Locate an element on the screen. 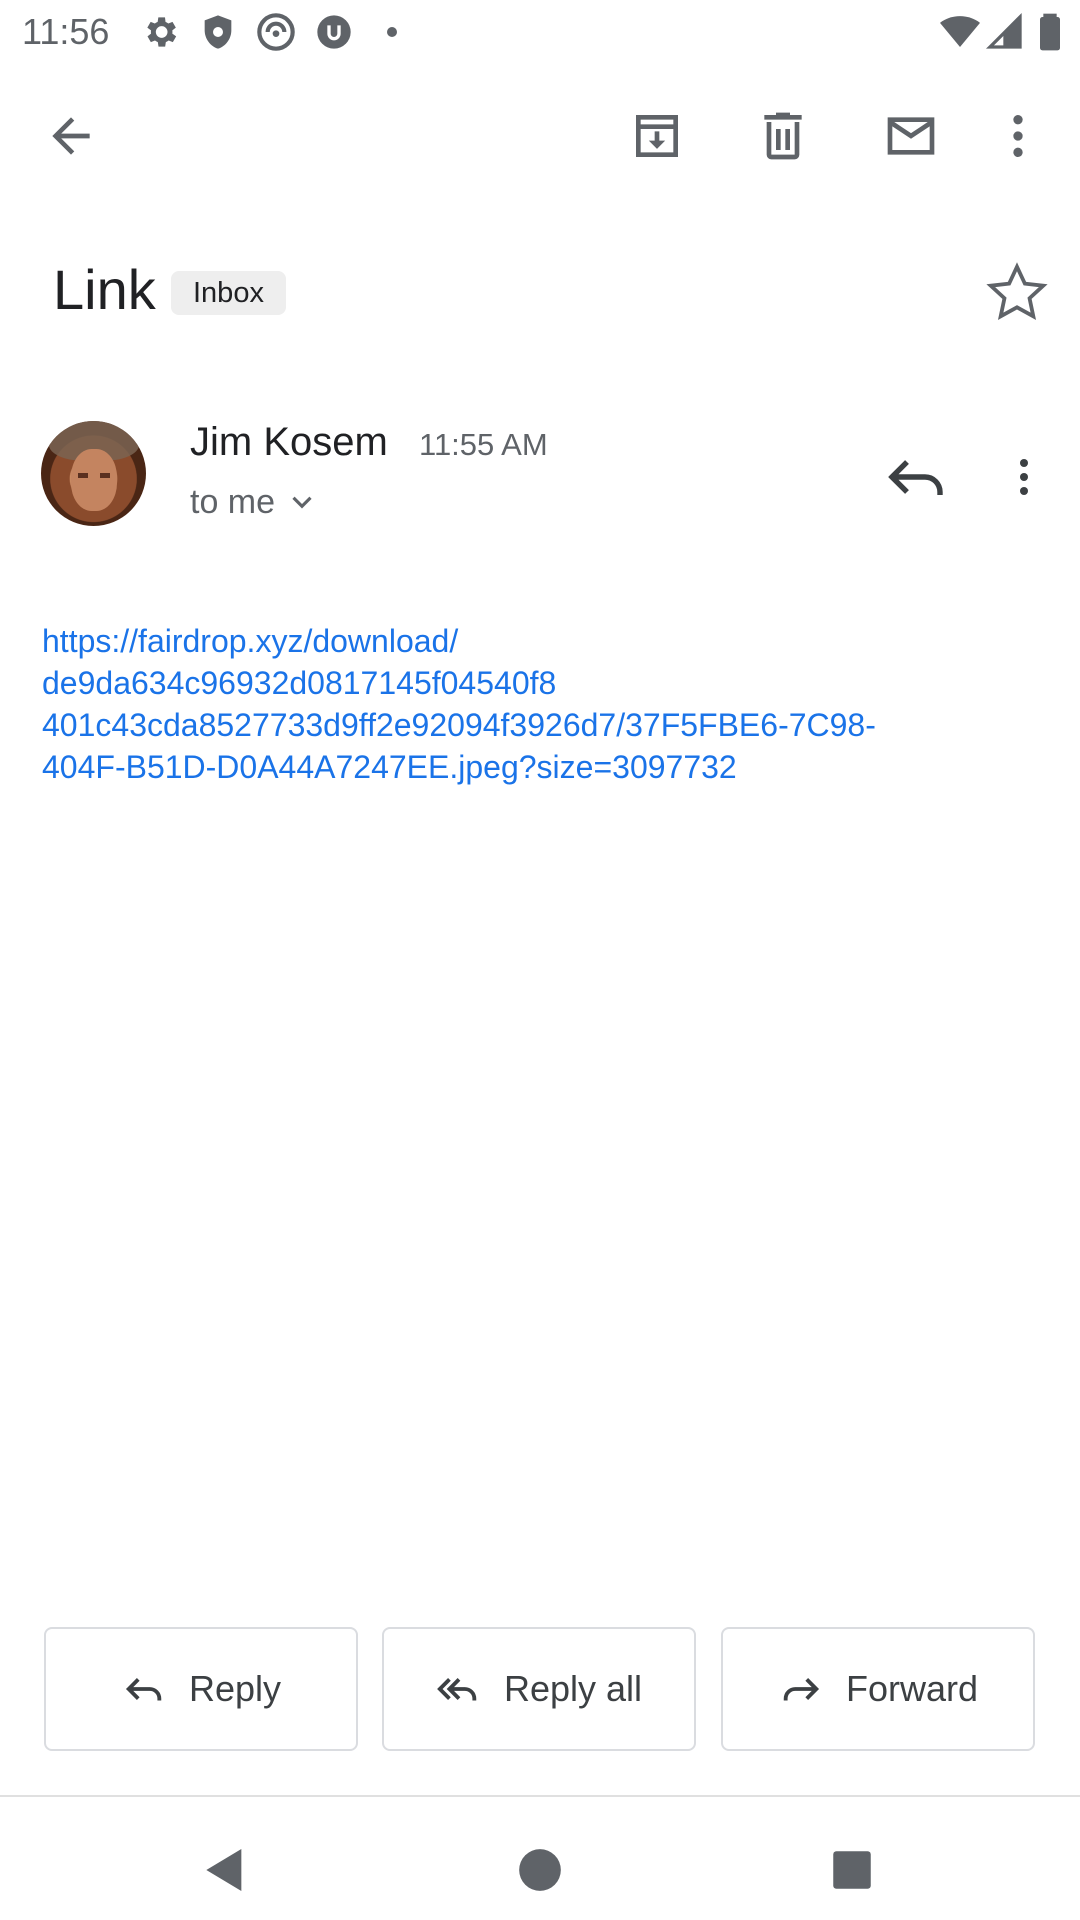 The image size is (1080, 1920). reply-all-button: Reply all is located at coordinates (539, 1689).